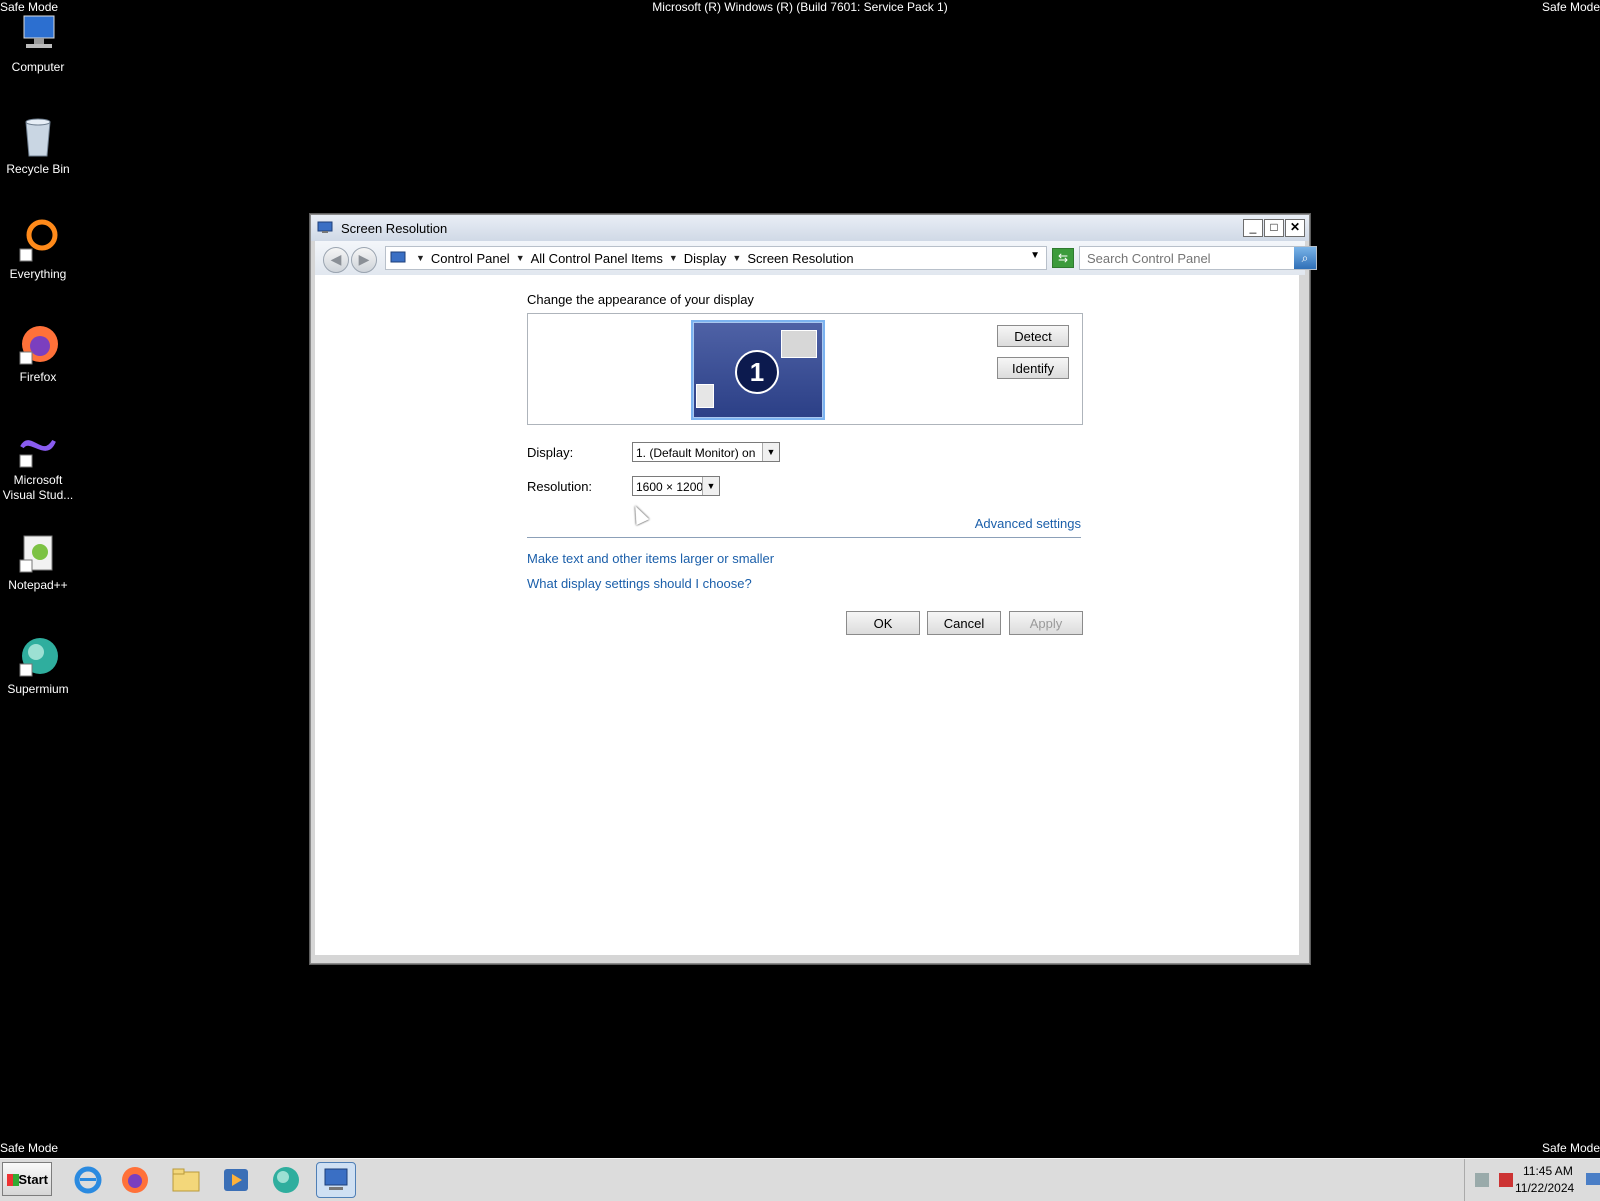  What do you see at coordinates (804, 537) in the screenshot?
I see `divider` at bounding box center [804, 537].